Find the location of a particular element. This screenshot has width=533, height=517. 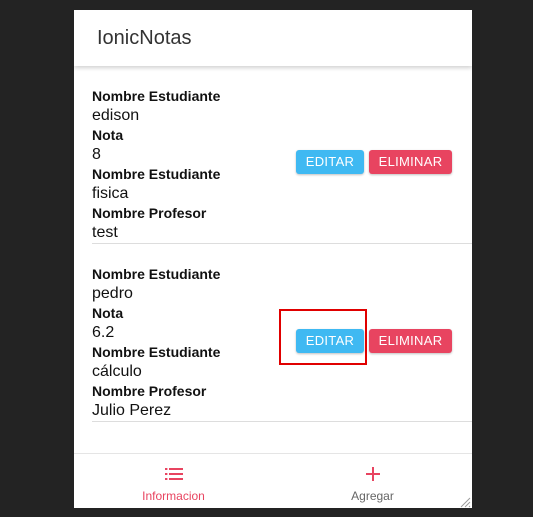

tab-informacion: Informacion is located at coordinates (173, 481).